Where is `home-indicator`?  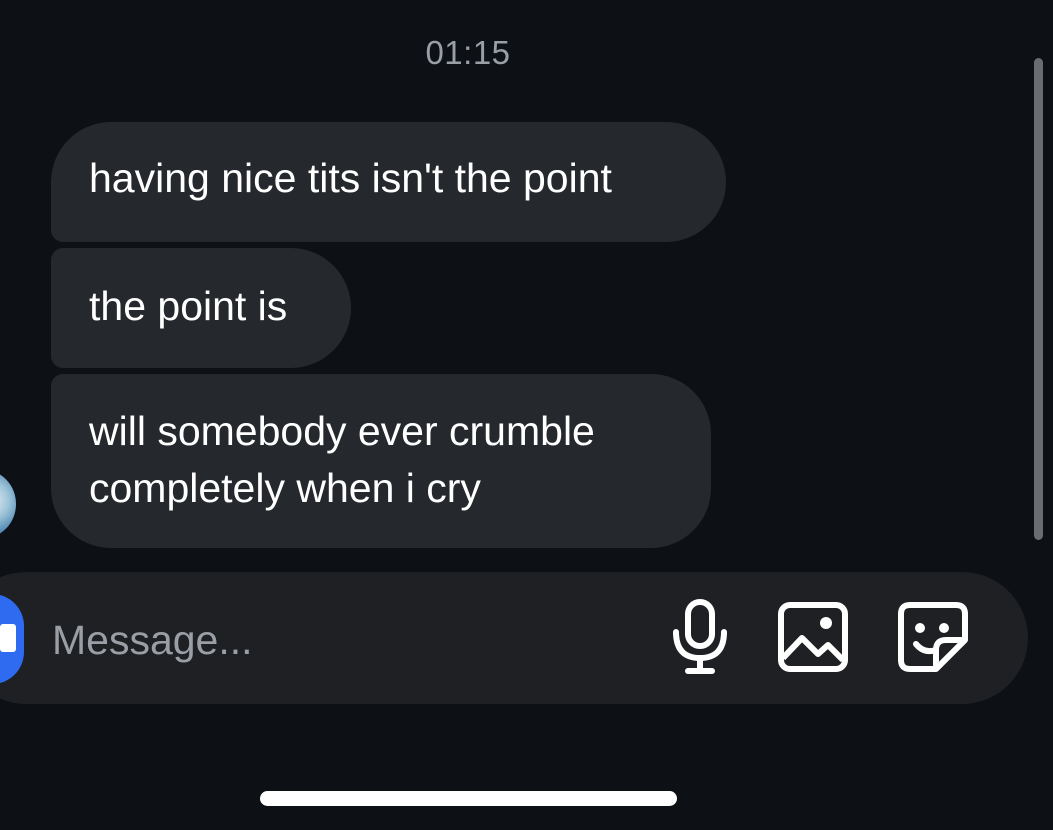
home-indicator is located at coordinates (468, 798).